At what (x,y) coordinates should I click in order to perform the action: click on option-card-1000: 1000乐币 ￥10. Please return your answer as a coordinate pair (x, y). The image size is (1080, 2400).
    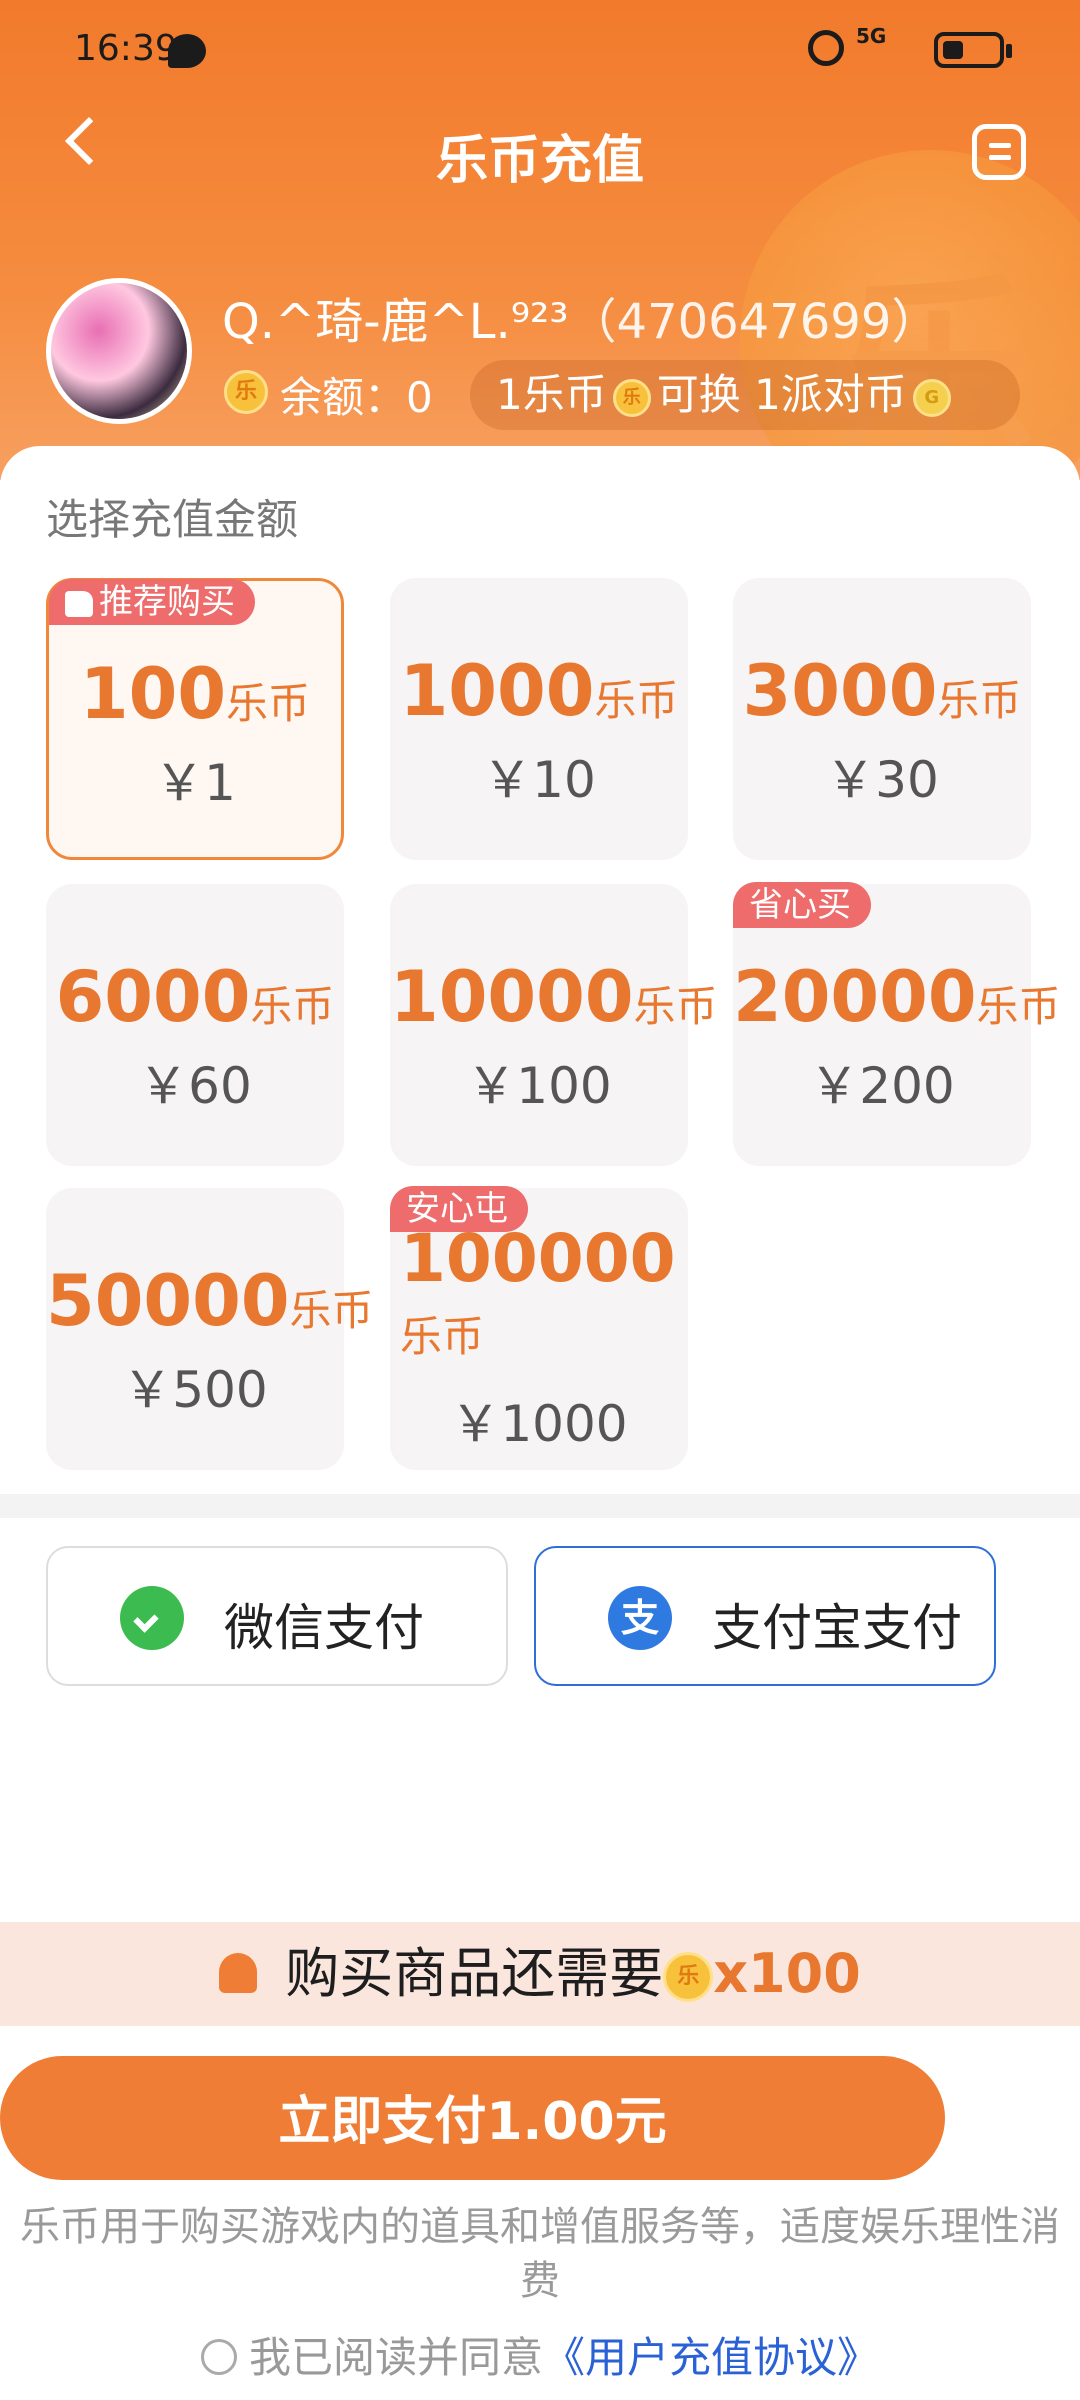
    Looking at the image, I should click on (539, 719).